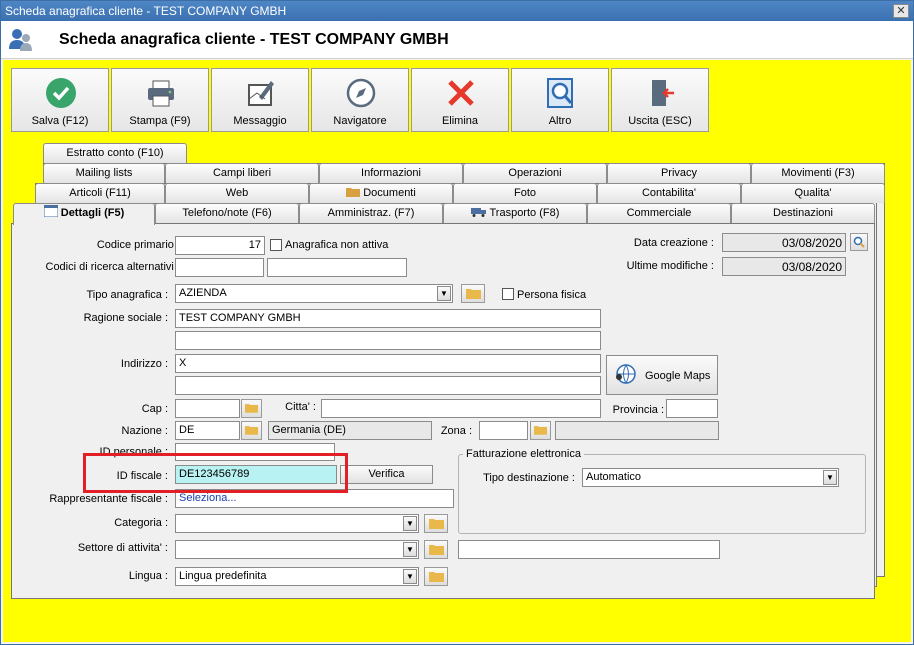  Describe the element at coordinates (260, 121) in the screenshot. I see `message-label: Messaggio` at that location.